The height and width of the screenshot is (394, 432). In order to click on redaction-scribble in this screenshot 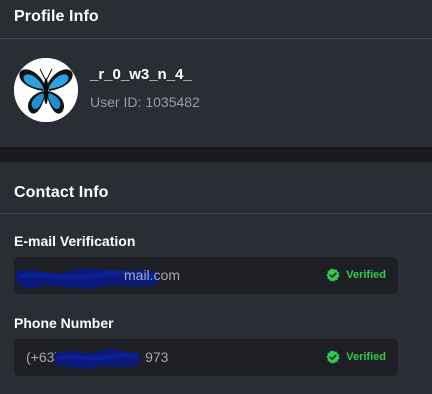, I will do `click(97, 359)`.